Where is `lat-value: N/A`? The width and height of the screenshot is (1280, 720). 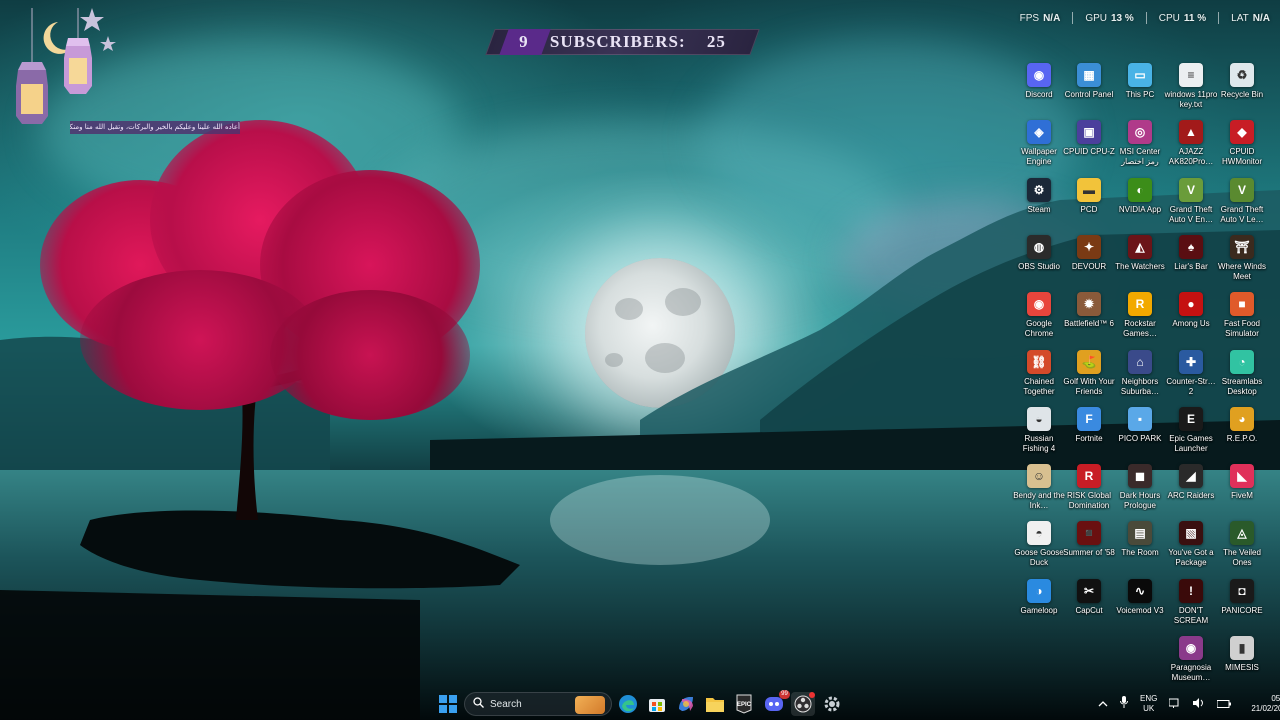
lat-value: N/A is located at coordinates (1261, 18).